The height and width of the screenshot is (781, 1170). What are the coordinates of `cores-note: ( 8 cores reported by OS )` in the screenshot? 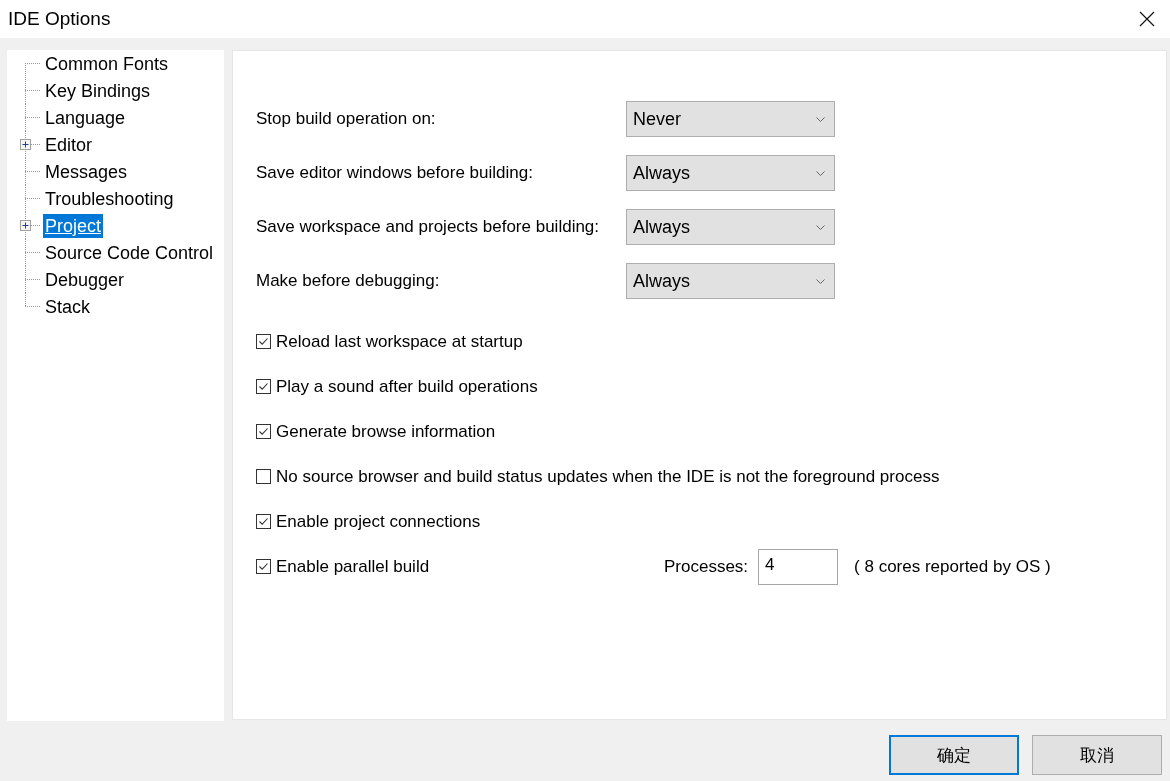 It's located at (952, 566).